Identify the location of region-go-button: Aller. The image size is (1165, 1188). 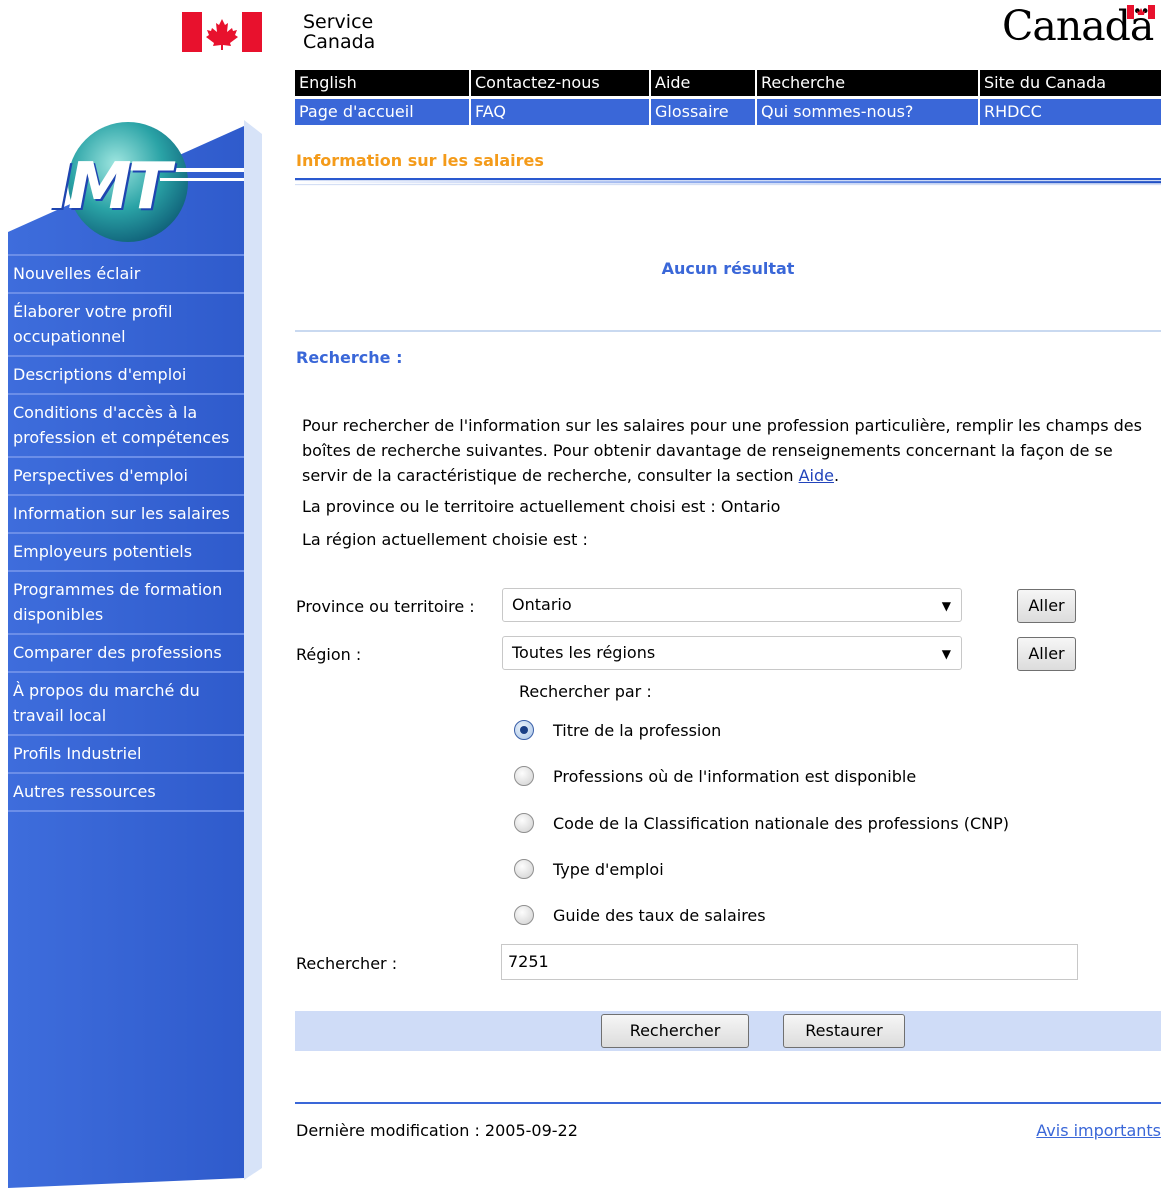
(1046, 654).